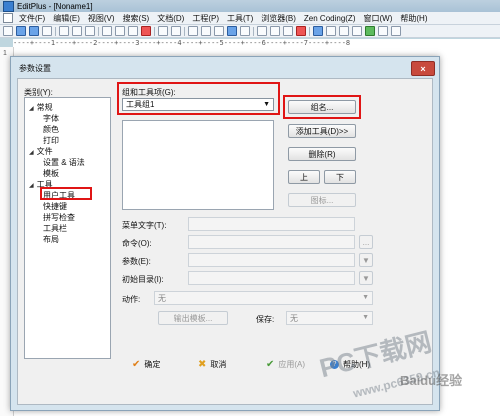 The image size is (500, 416). What do you see at coordinates (136, 18) in the screenshot?
I see `menu-search: 搜索(S)` at bounding box center [136, 18].